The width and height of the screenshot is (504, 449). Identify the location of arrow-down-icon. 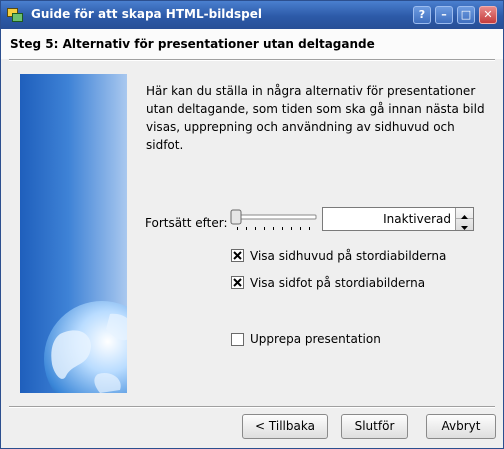
(464, 228).